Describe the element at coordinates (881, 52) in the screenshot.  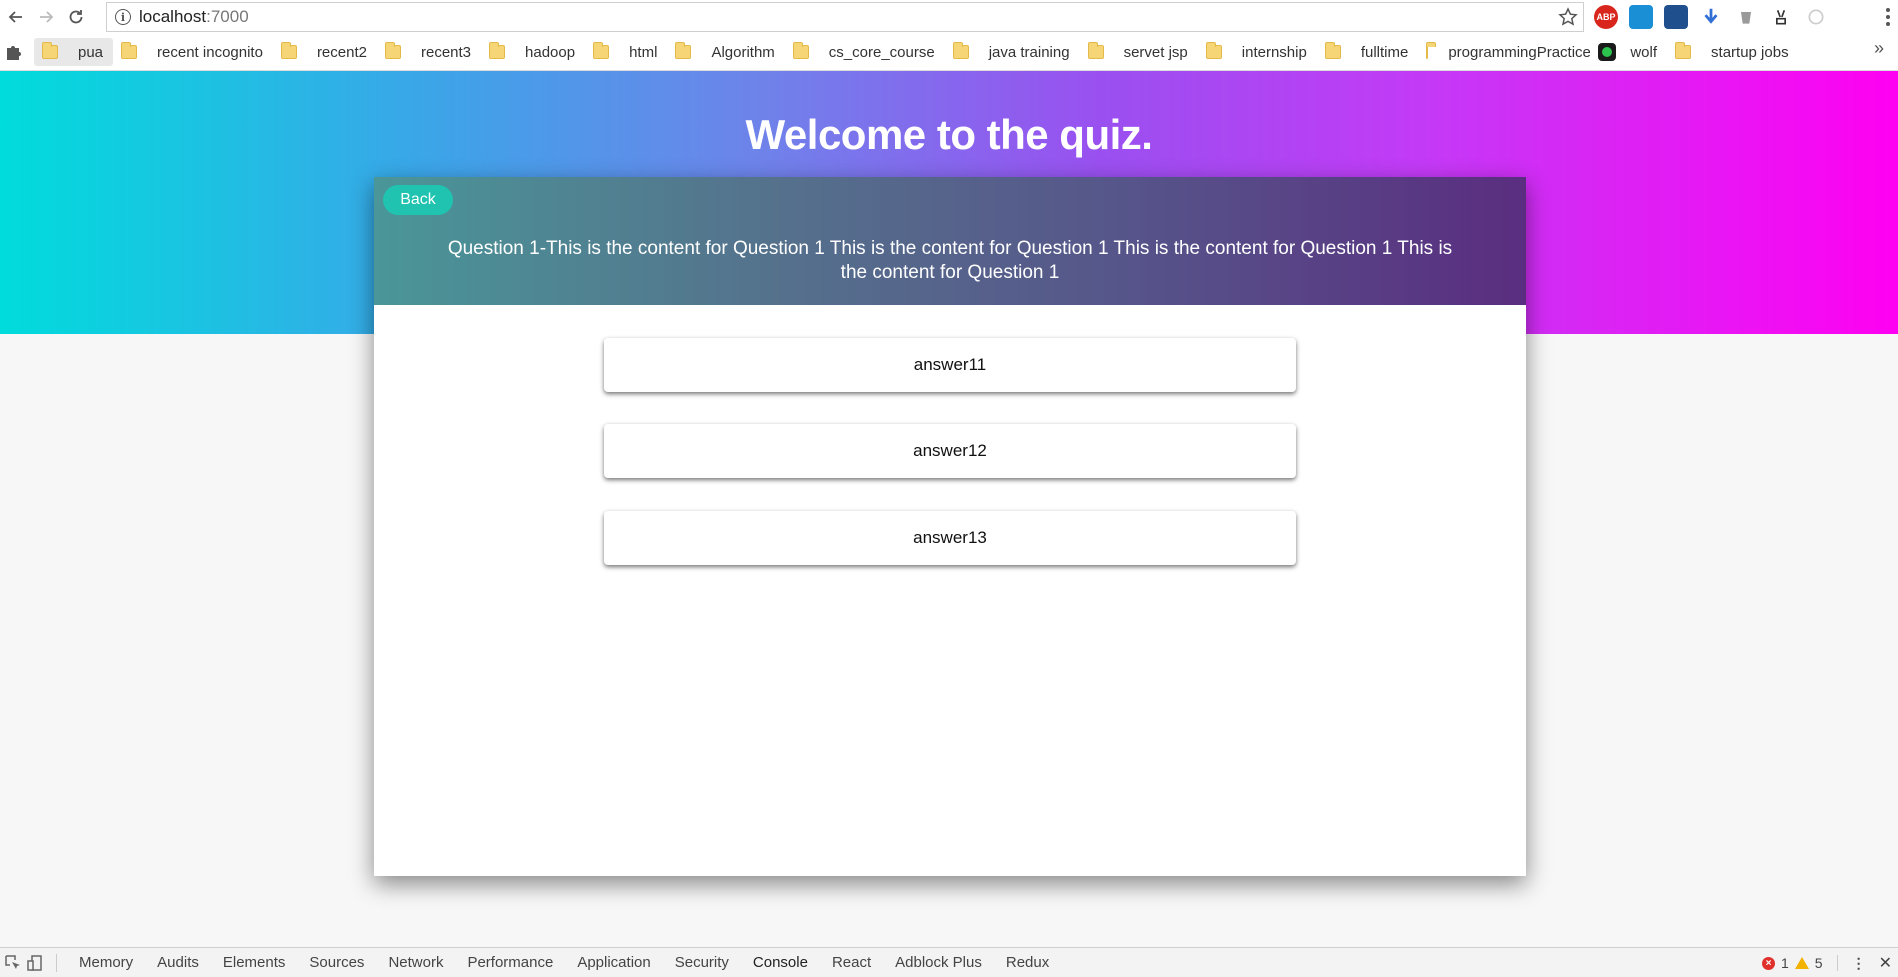
I see `bookmark-label: cs_core_course` at that location.